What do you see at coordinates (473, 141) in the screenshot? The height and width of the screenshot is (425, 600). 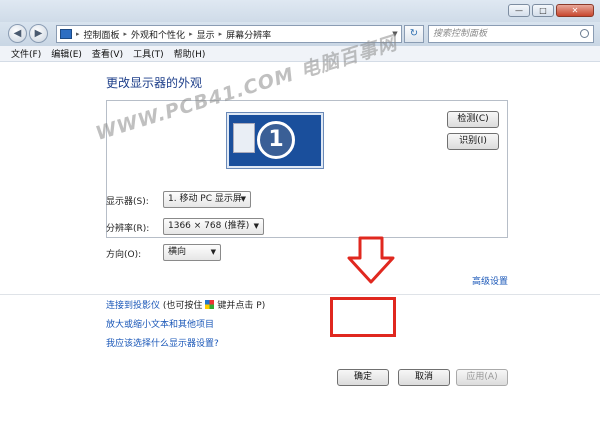 I see `identify-button: 识别(I)` at bounding box center [473, 141].